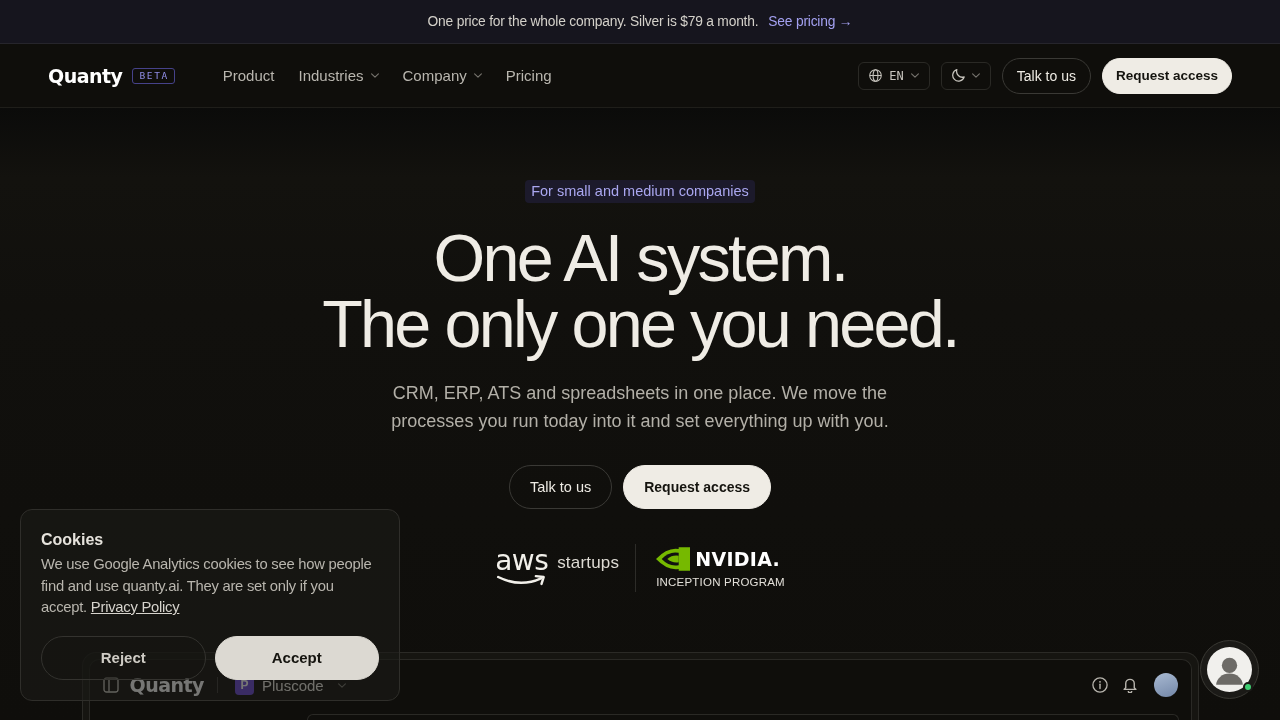 The image size is (1280, 720). Describe the element at coordinates (958, 75) in the screenshot. I see `moon-icon` at that location.